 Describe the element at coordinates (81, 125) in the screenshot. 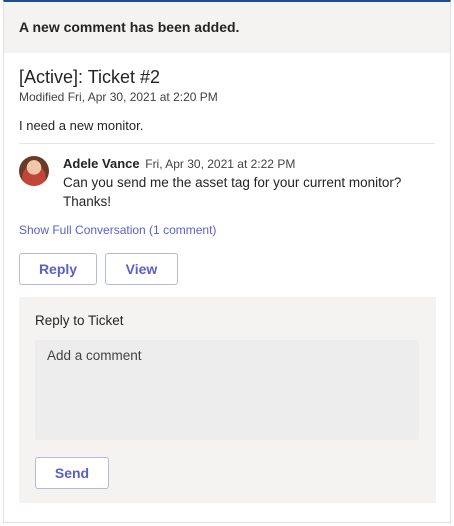

I see `ticket-description: I need a new monitor.` at that location.